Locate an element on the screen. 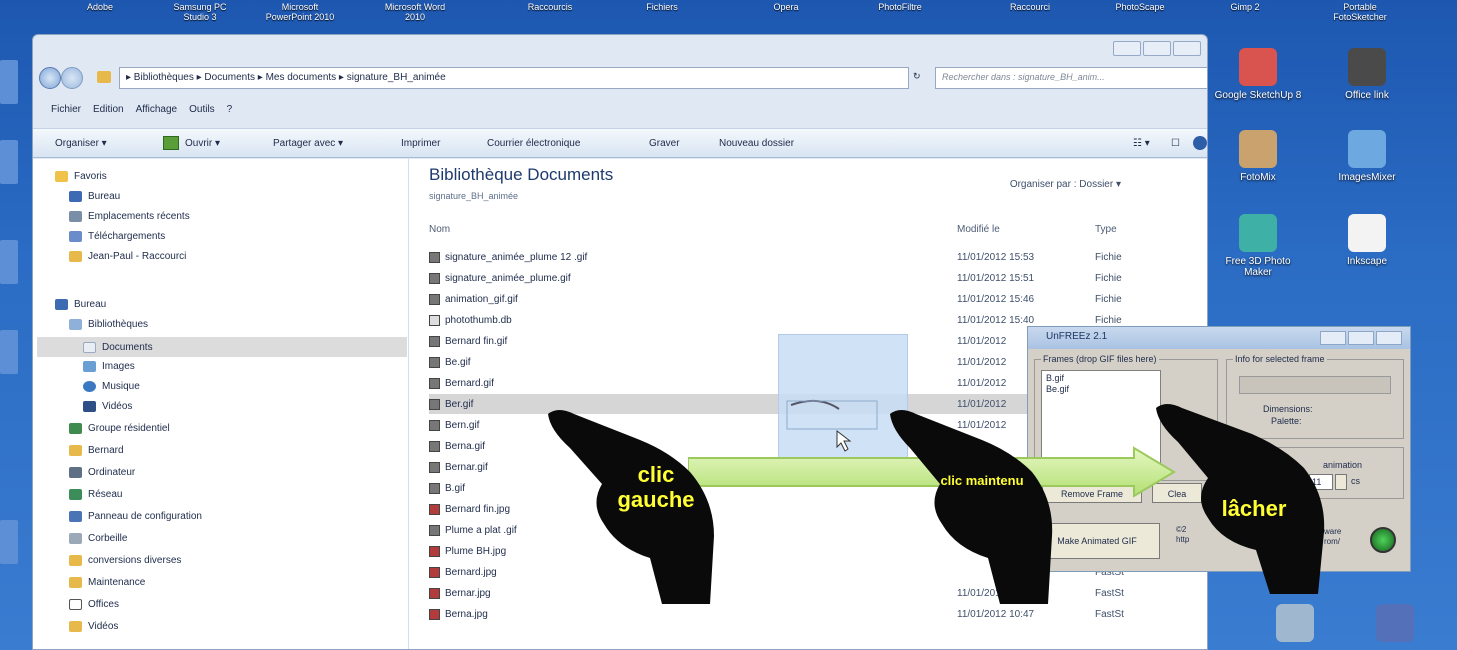 The image size is (1457, 650). desktop-shortcut-label: Microsoft Word 2010 is located at coordinates (415, 12).